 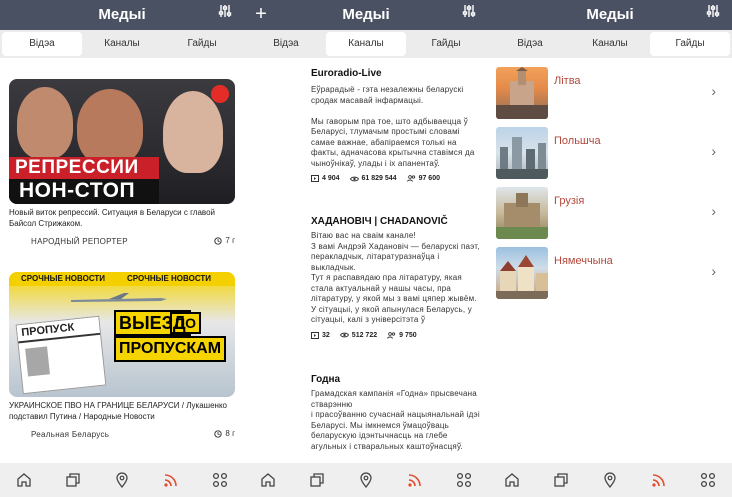 I want to click on thumbnail-headline: ВЫЕЗД ПО ПРОПУСКАМ, so click(x=173, y=350).